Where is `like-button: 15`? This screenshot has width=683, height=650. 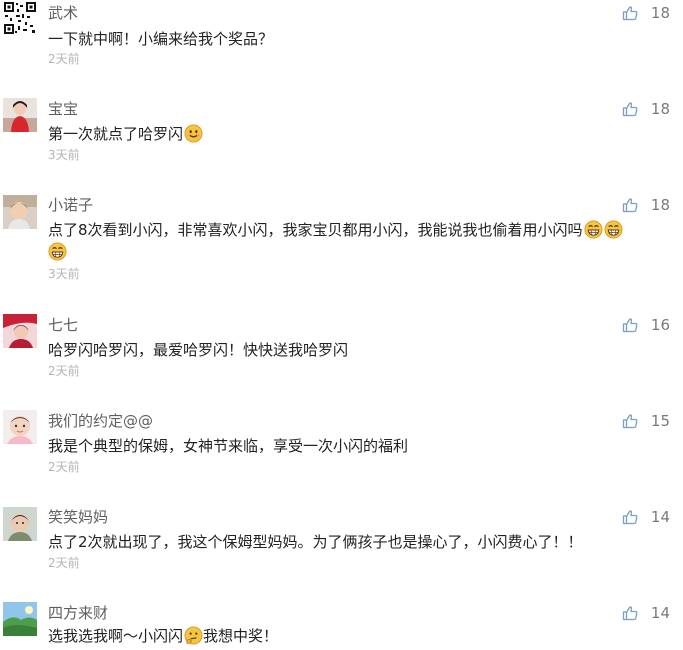 like-button: 15 is located at coordinates (646, 421).